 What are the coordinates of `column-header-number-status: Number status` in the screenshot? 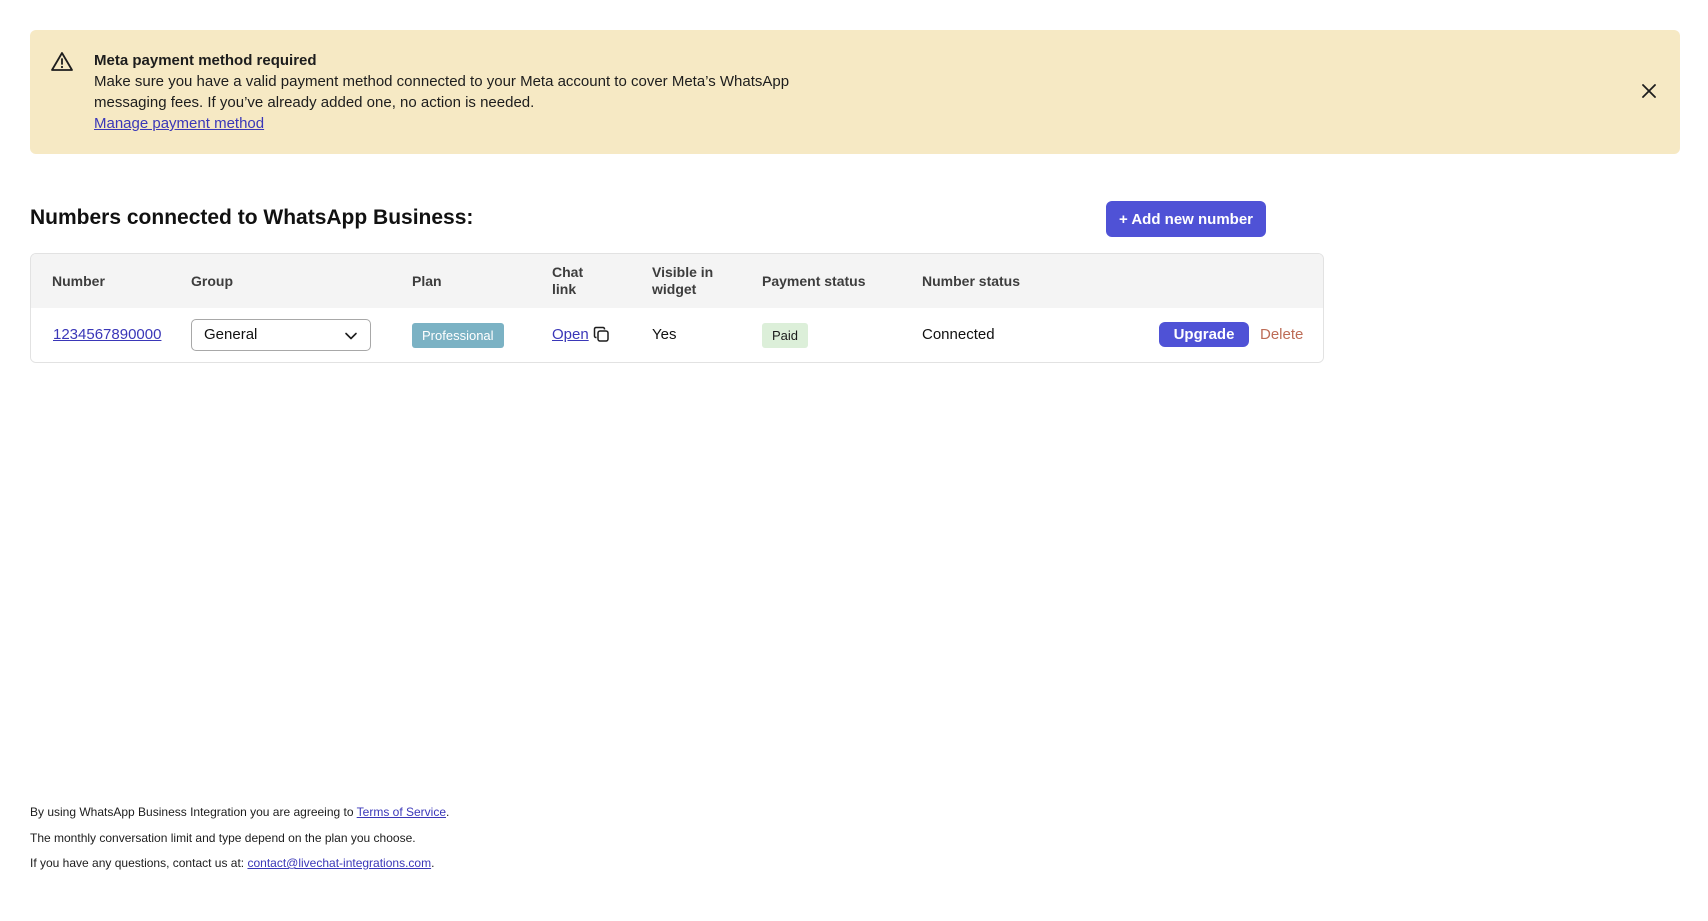 It's located at (971, 281).